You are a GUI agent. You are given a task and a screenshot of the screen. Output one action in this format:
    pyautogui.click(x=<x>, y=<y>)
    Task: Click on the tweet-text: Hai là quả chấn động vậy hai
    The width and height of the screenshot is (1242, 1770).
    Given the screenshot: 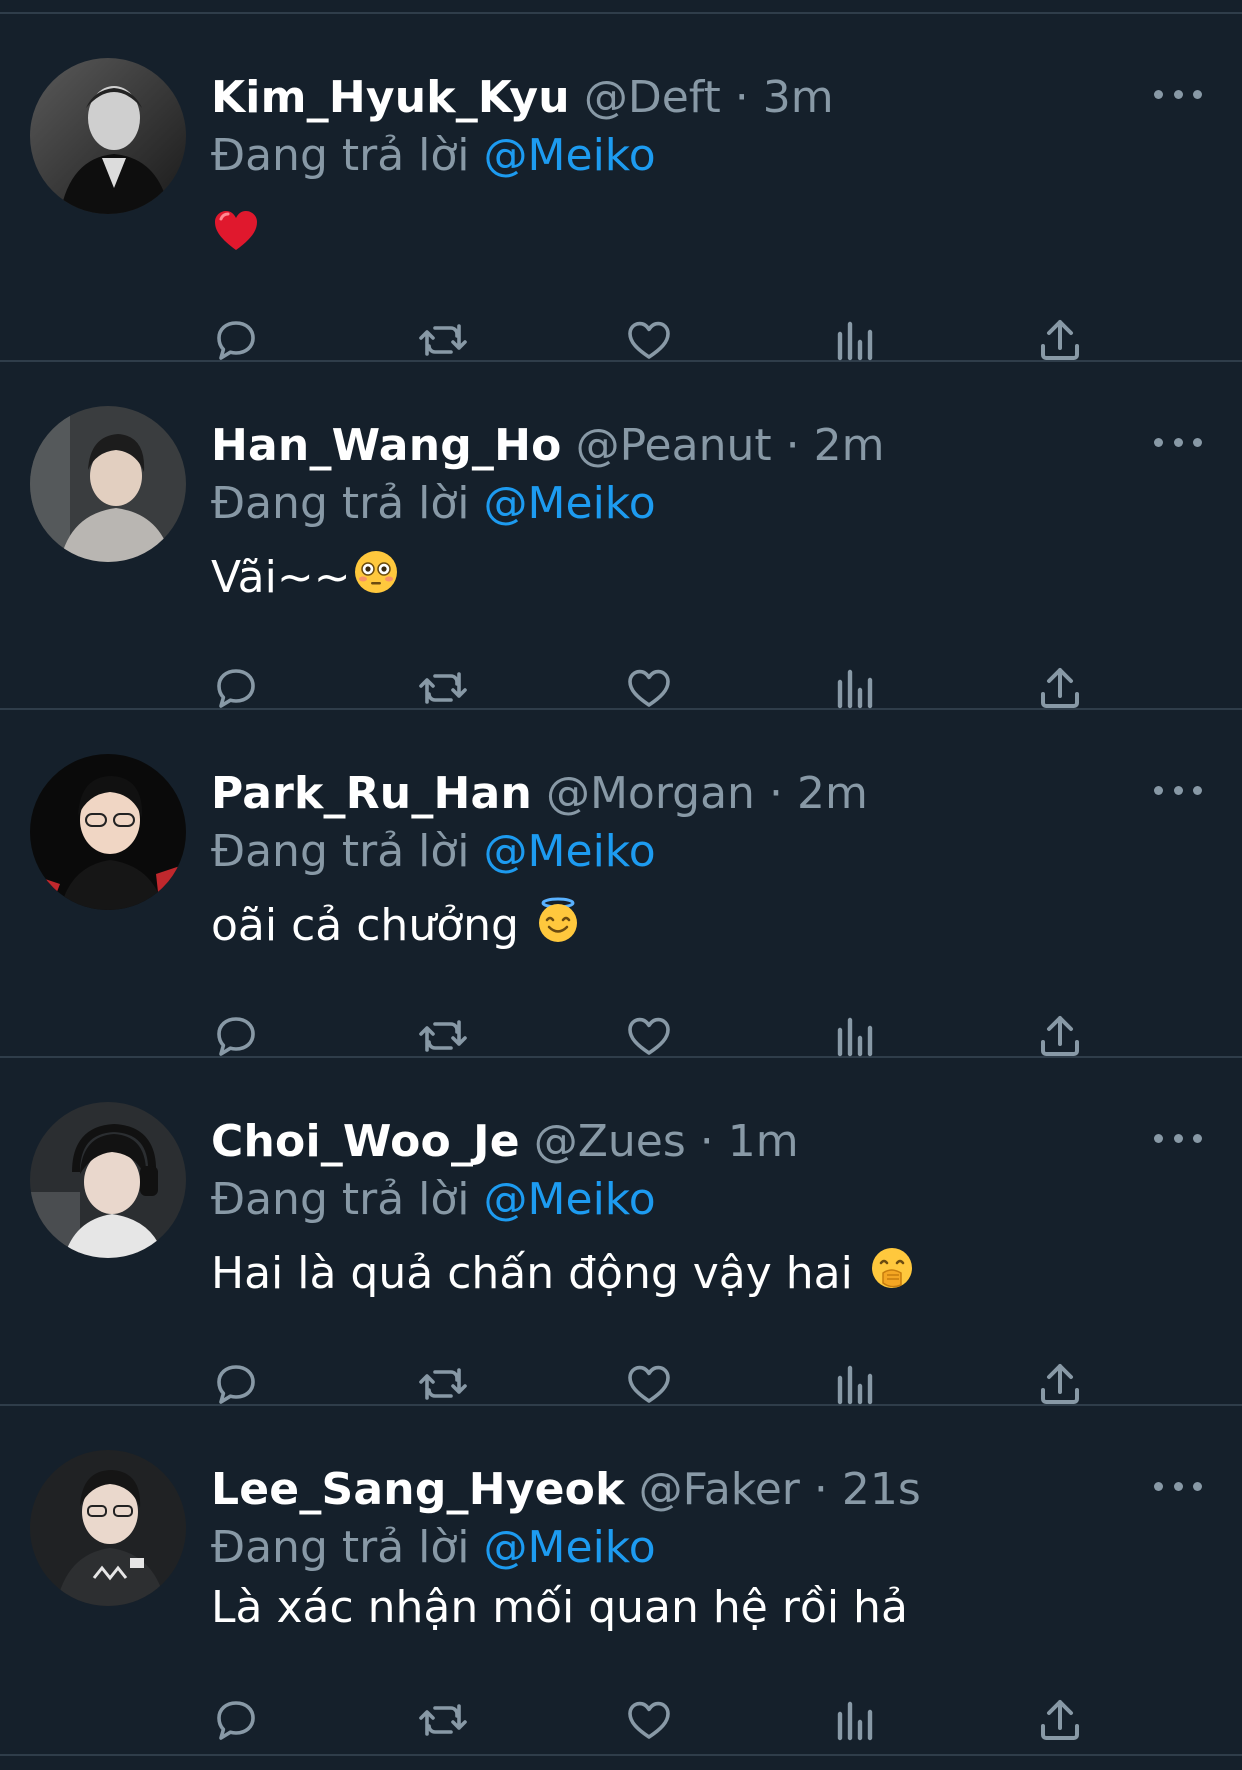 What is the action you would take?
    pyautogui.click(x=563, y=1275)
    